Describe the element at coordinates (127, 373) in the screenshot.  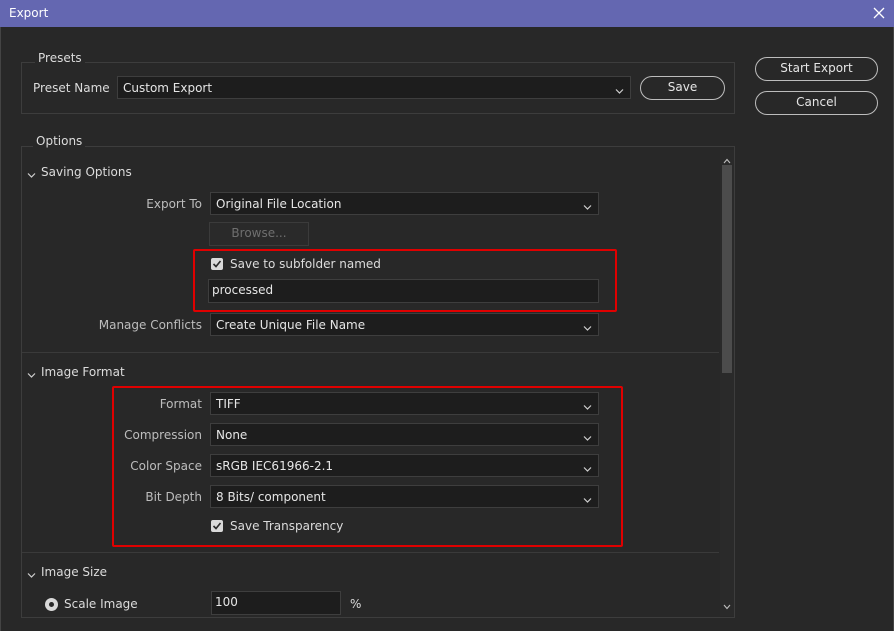
I see `image-format-header: Image Format` at that location.